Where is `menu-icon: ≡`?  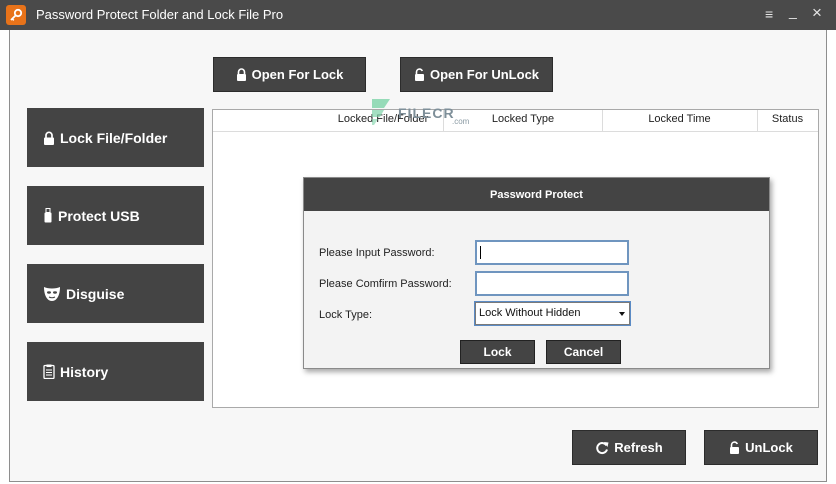 menu-icon: ≡ is located at coordinates (769, 14).